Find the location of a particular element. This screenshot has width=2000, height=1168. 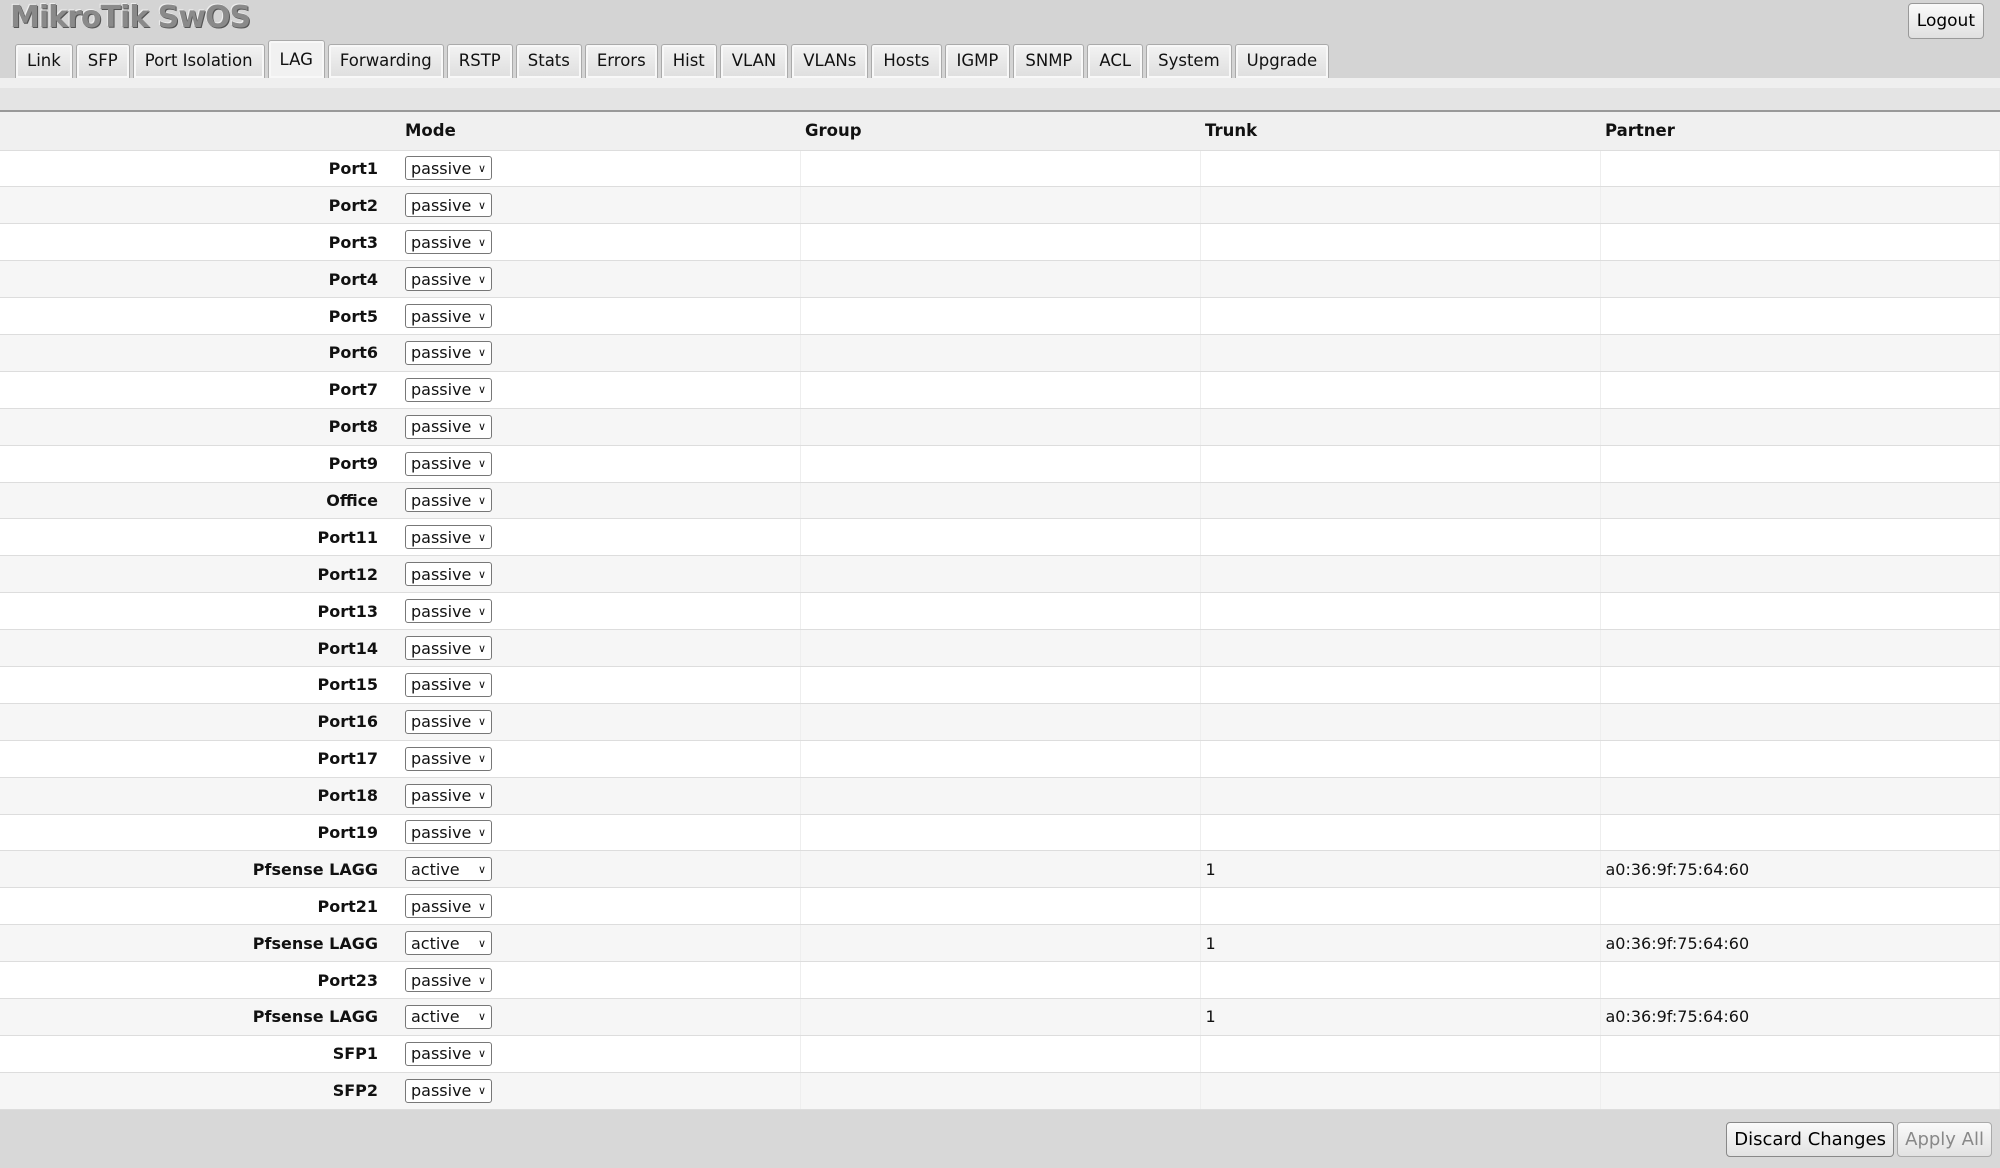

port-name: SFP2 is located at coordinates (200, 1091).